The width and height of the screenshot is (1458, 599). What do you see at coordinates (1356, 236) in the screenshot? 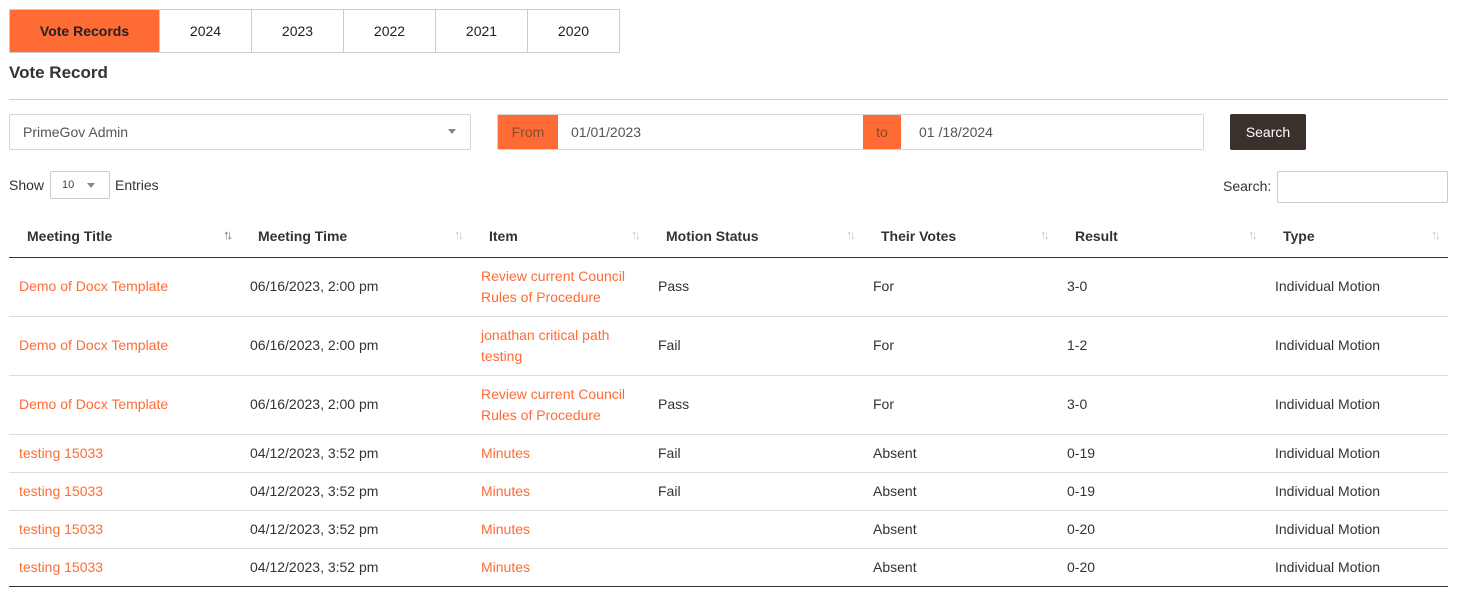
I see `header-type: Type ↑↓` at bounding box center [1356, 236].